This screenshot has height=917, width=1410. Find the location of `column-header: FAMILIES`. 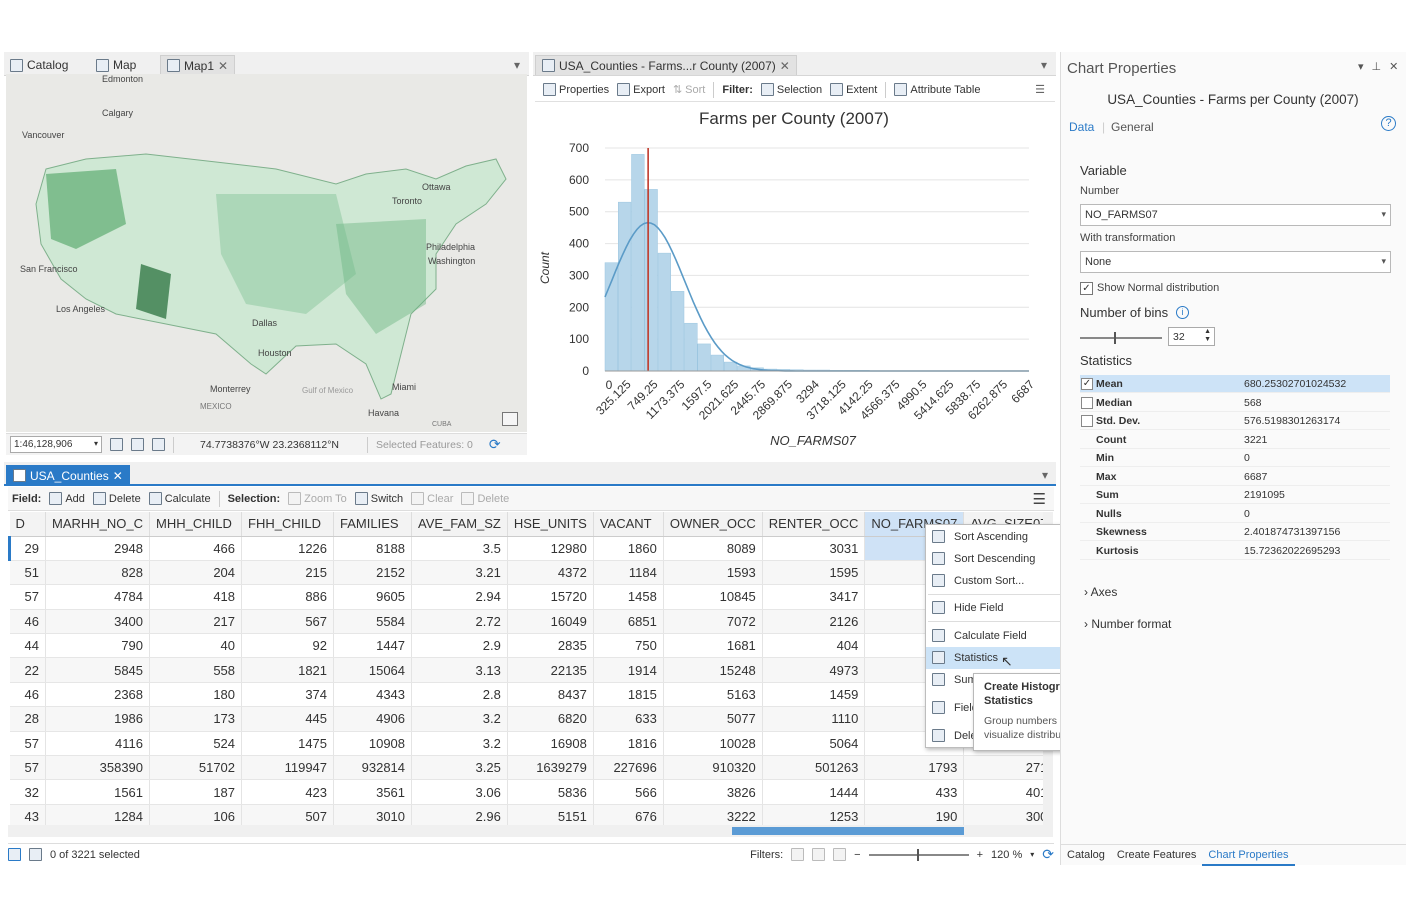

column-header: FAMILIES is located at coordinates (373, 524).